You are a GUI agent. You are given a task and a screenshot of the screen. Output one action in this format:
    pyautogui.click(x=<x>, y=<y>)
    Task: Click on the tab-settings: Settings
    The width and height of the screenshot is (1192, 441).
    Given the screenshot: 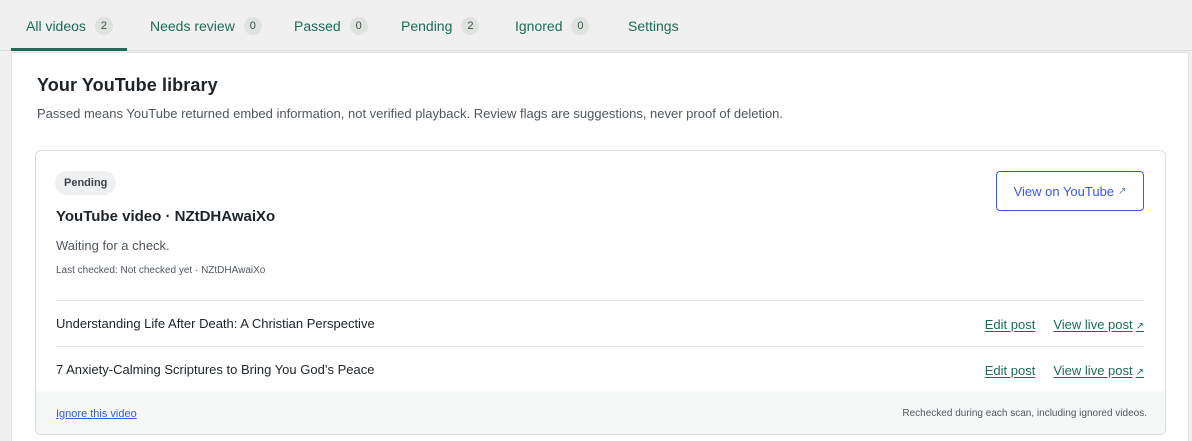 What is the action you would take?
    pyautogui.click(x=653, y=25)
    